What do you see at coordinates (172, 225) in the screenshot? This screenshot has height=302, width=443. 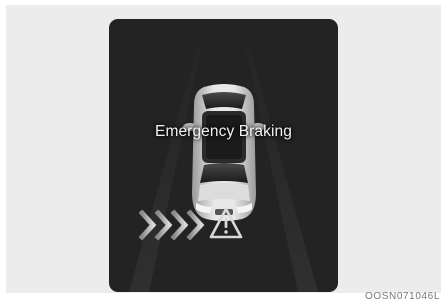 I see `approach-chevrons-icon` at bounding box center [172, 225].